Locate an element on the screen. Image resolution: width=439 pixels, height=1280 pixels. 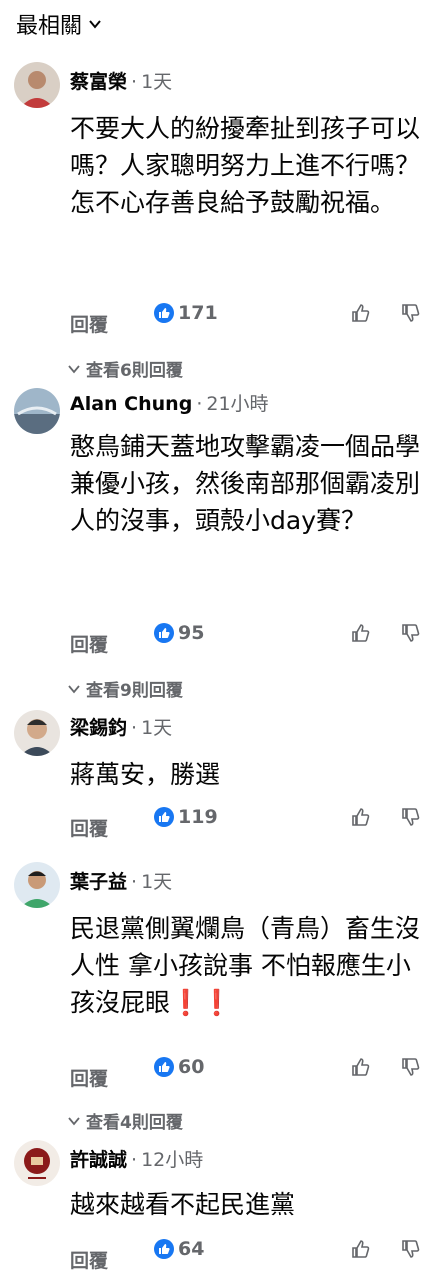
timestamp: 12小時 is located at coordinates (172, 1160).